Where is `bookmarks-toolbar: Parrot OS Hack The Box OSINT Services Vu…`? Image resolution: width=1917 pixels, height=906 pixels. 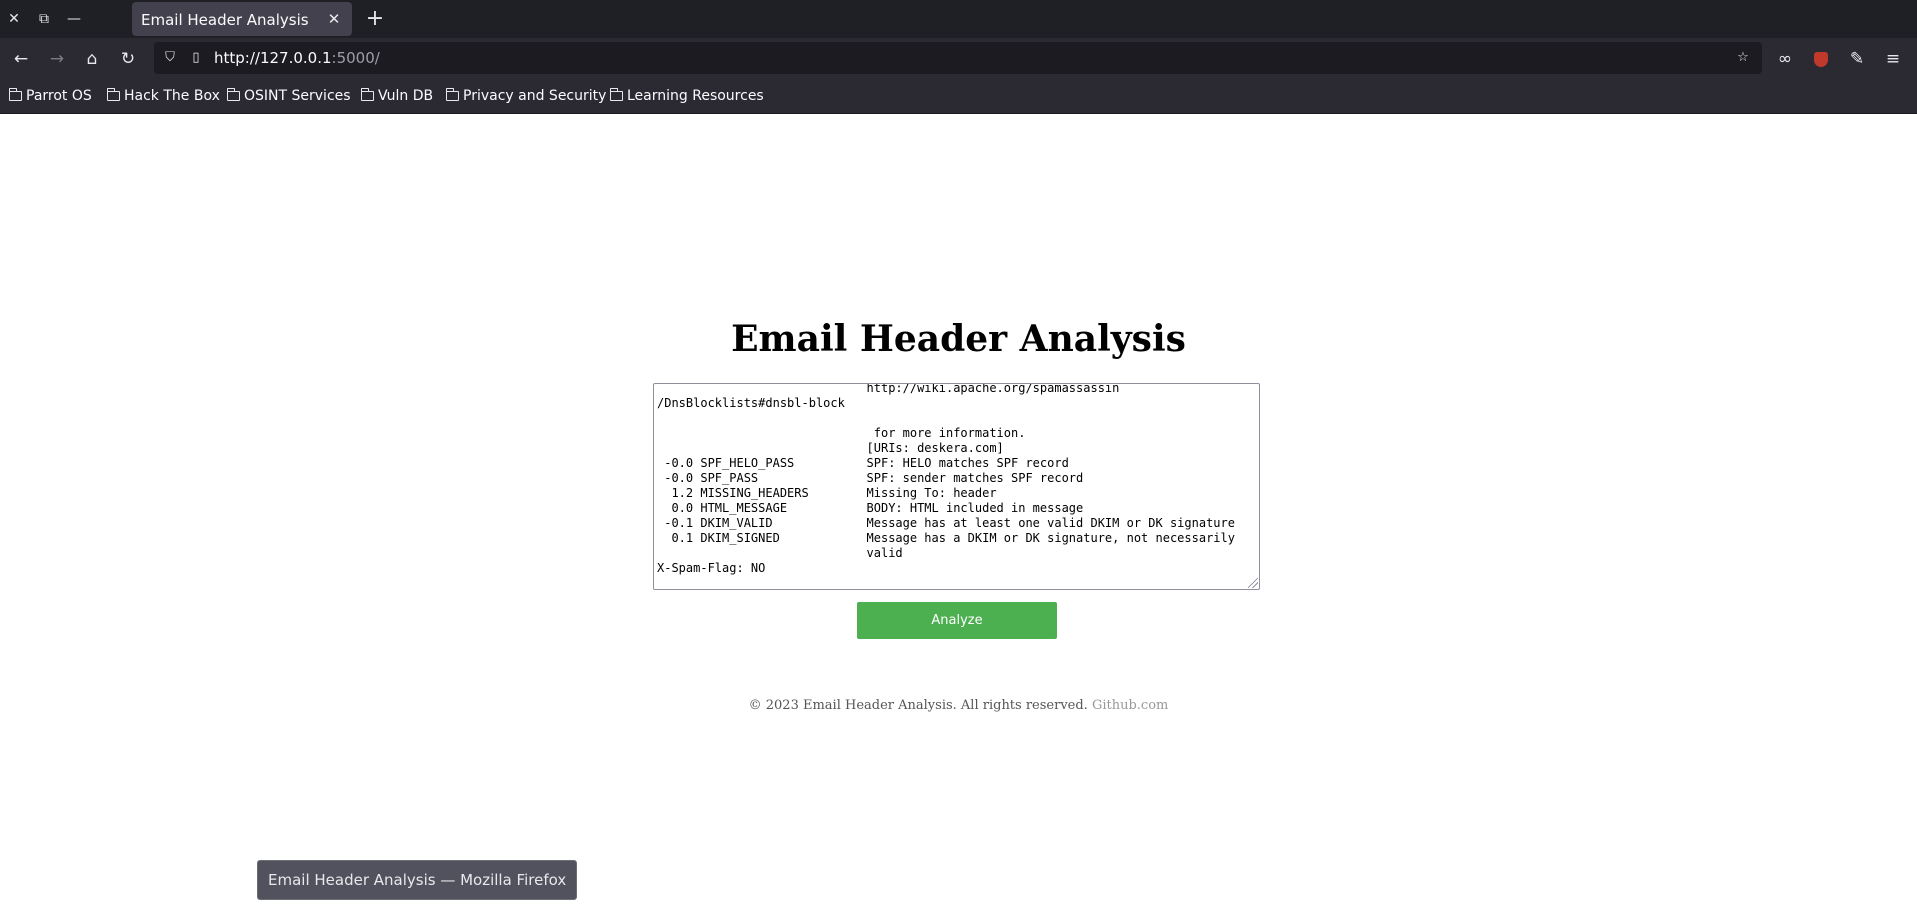 bookmarks-toolbar: Parrot OS Hack The Box OSINT Services Vu… is located at coordinates (958, 96).